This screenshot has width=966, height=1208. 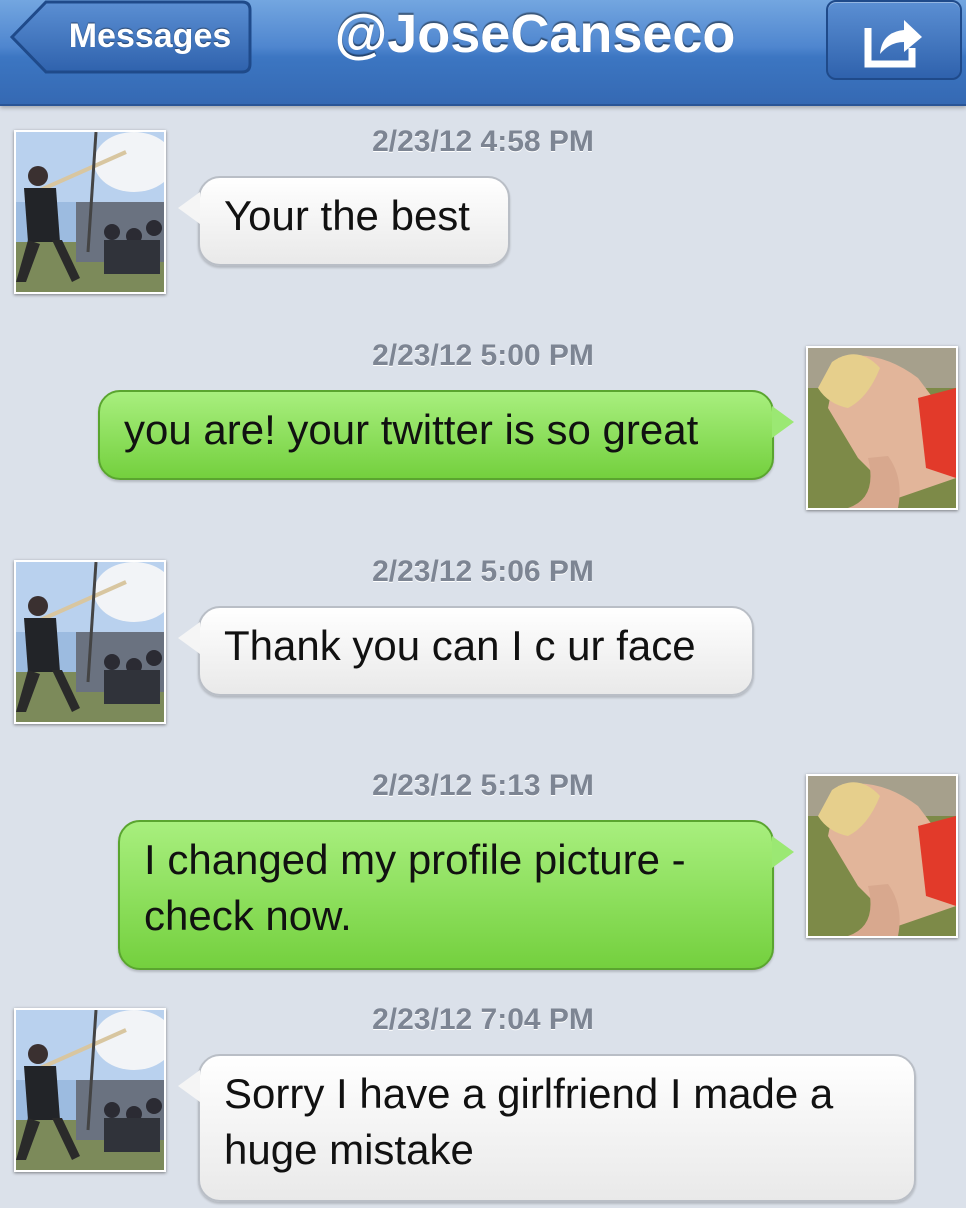 I want to click on messages-back-button: Messages, so click(x=131, y=37).